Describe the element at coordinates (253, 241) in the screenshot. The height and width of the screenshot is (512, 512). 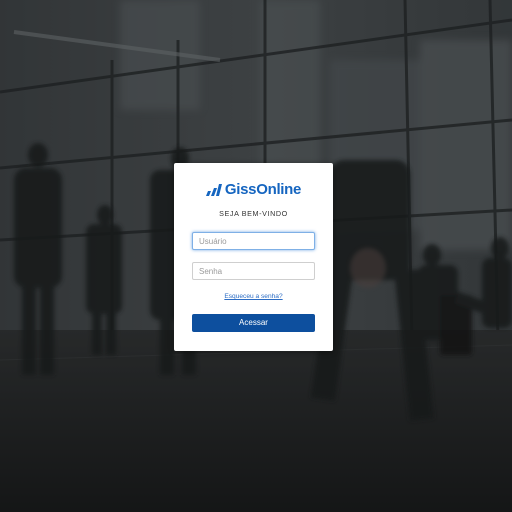
I see `username-input` at that location.